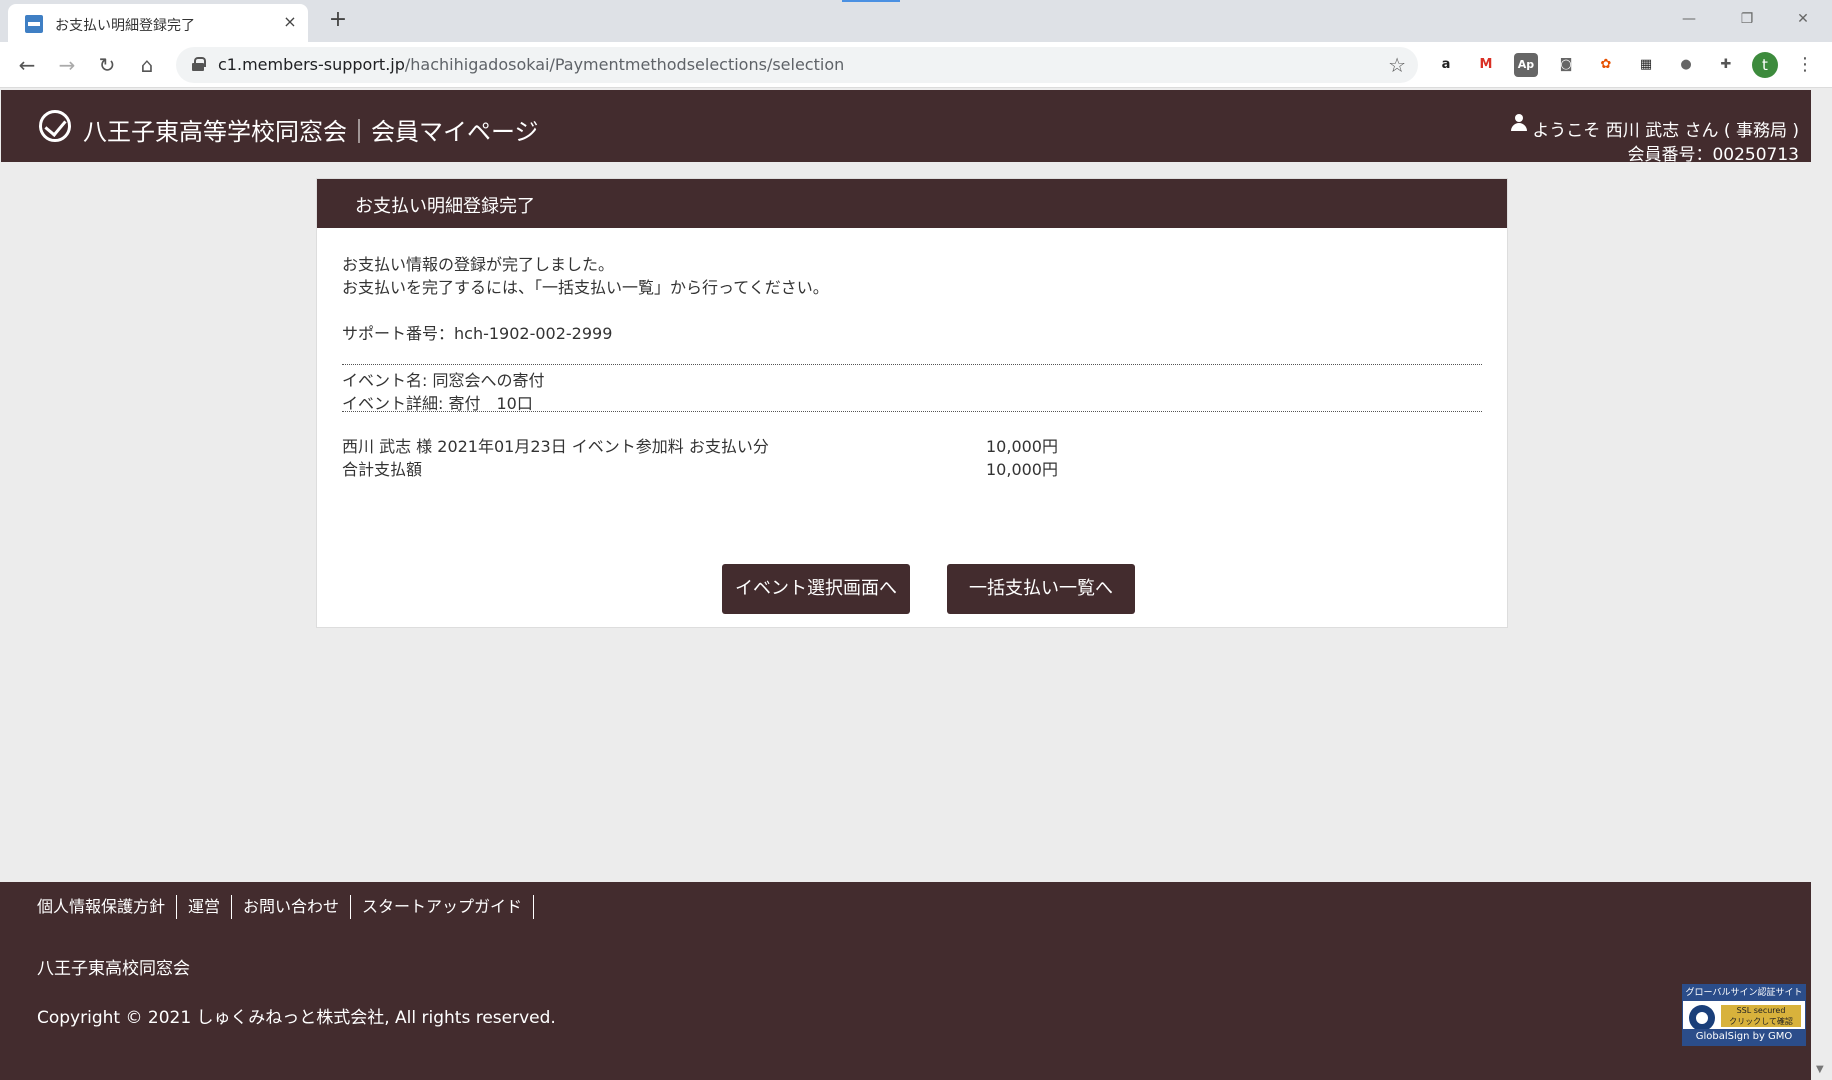 Image resolution: width=1832 pixels, height=1080 pixels. What do you see at coordinates (816, 589) in the screenshot?
I see `event-select-button: イベント選択画面へ` at bounding box center [816, 589].